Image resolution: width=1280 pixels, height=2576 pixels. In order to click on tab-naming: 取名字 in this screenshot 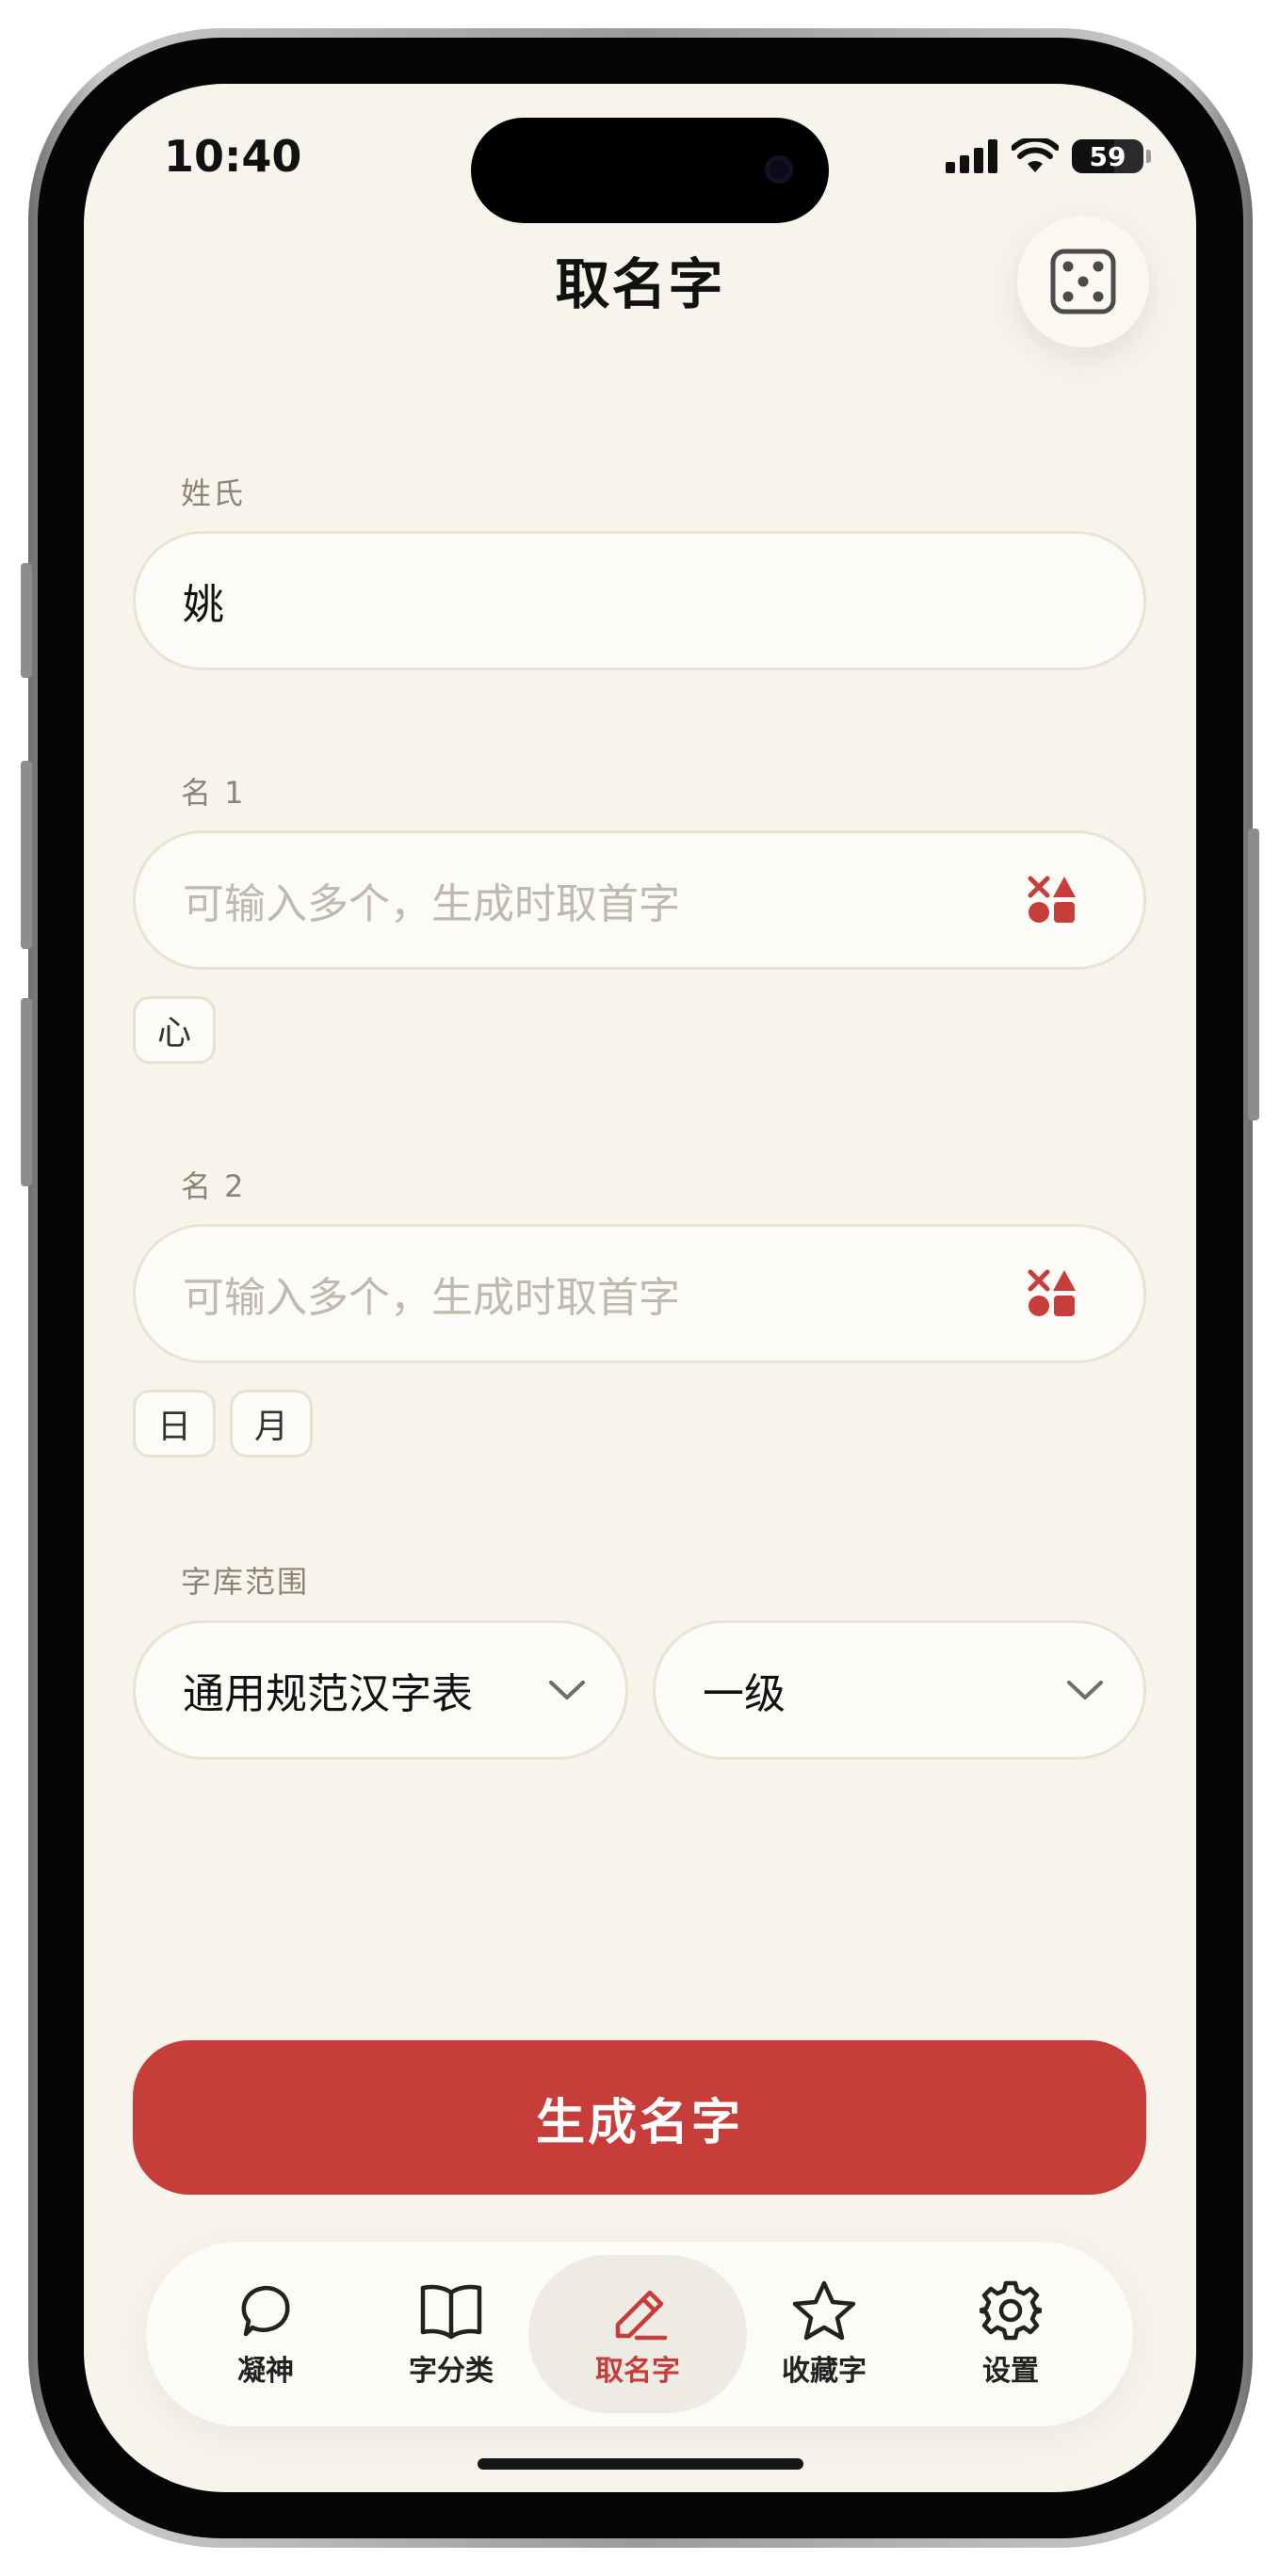, I will do `click(637, 2334)`.